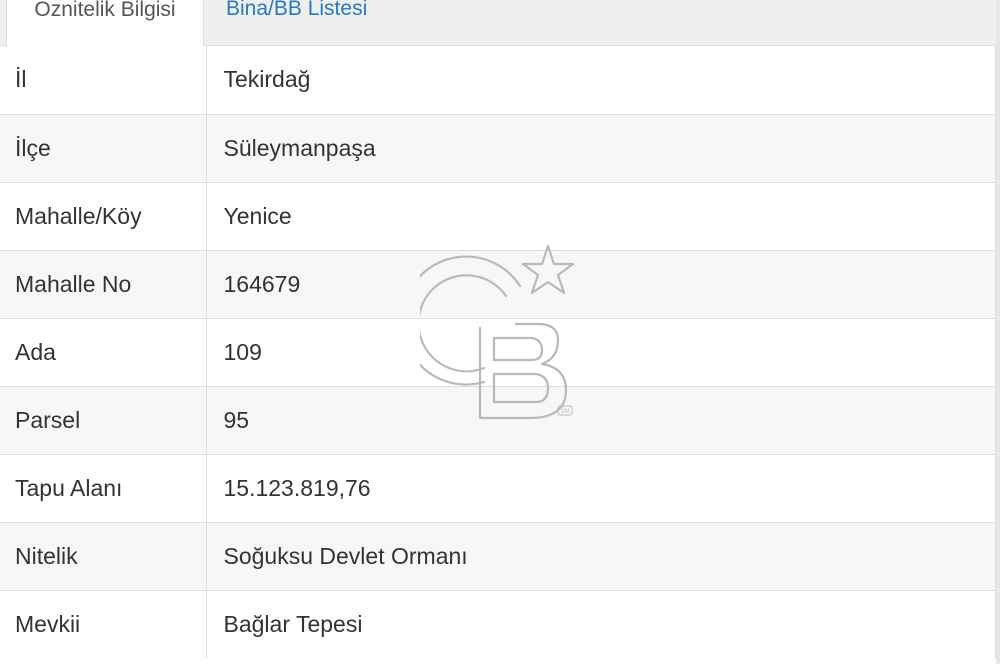  Describe the element at coordinates (601, 215) in the screenshot. I see `row-value: Yenice` at that location.